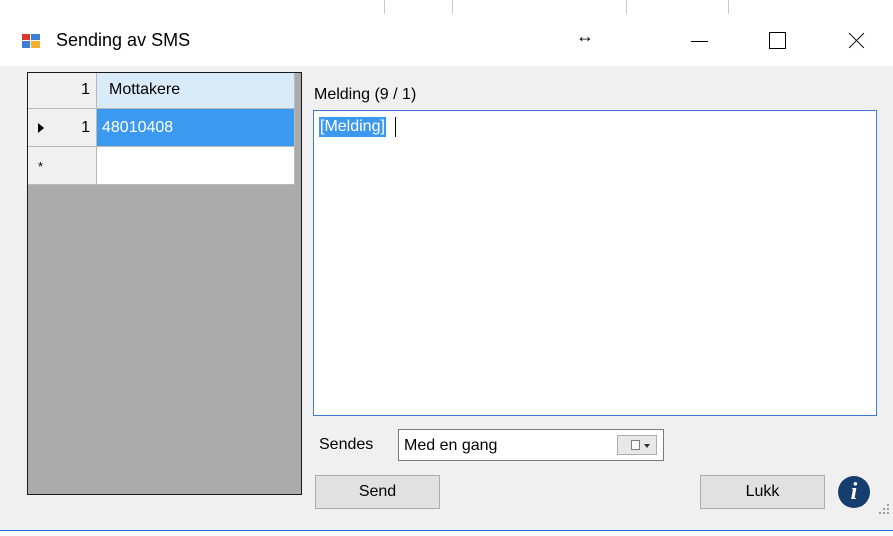  Describe the element at coordinates (780, 41) in the screenshot. I see `maximize-button` at that location.